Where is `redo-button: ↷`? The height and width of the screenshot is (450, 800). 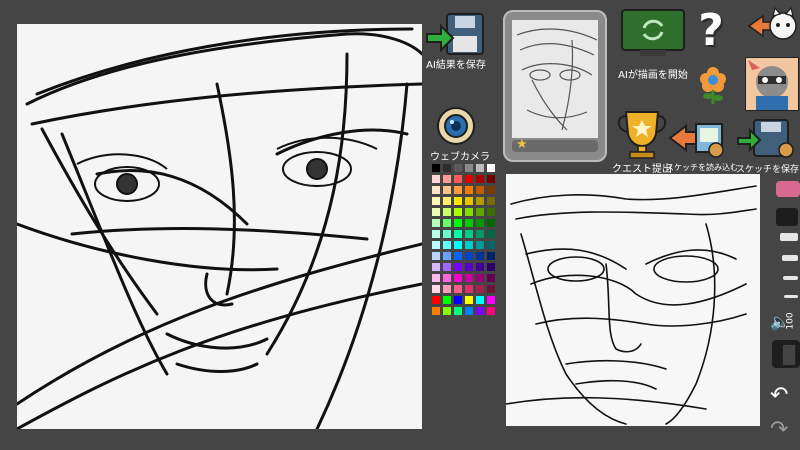 redo-button: ↷ is located at coordinates (784, 430).